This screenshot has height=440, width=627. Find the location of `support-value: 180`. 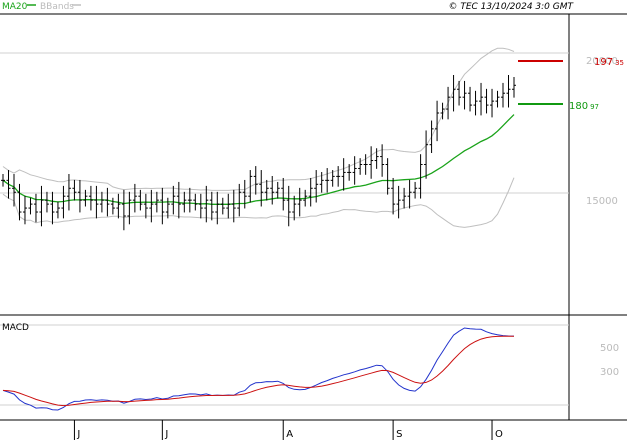

support-value: 180 is located at coordinates (578, 106).